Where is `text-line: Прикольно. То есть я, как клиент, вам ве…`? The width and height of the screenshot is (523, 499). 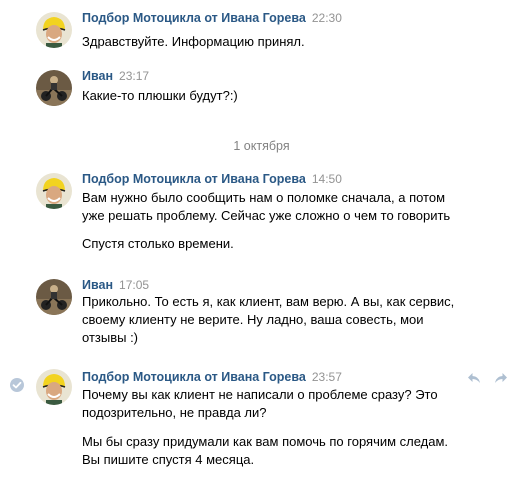
text-line: Прикольно. То есть я, как клиент, вам ве… is located at coordinates (268, 301).